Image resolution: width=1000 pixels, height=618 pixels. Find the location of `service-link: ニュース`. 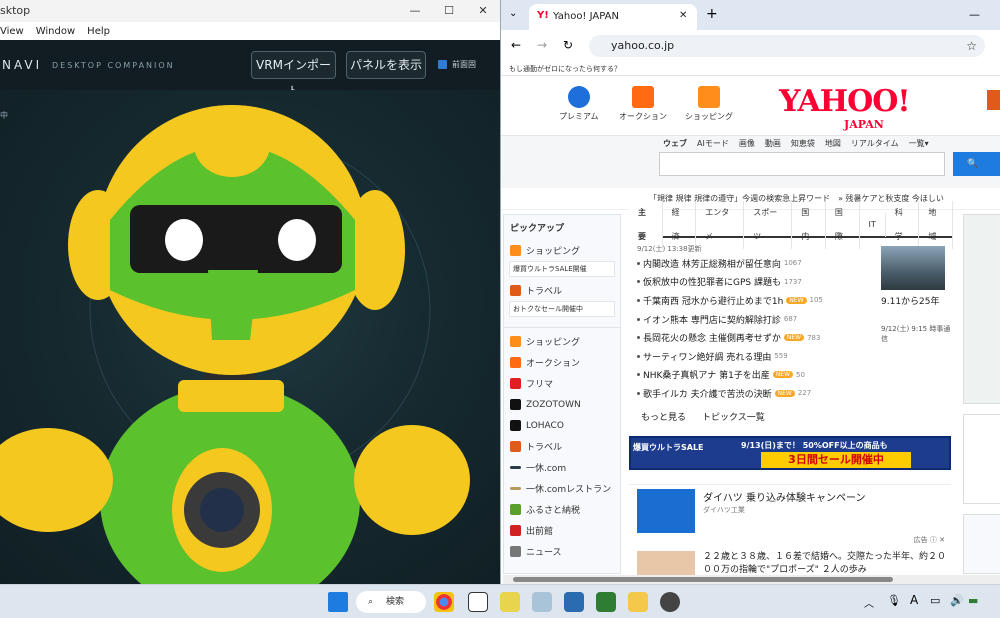

service-link: ニュース is located at coordinates (562, 551).